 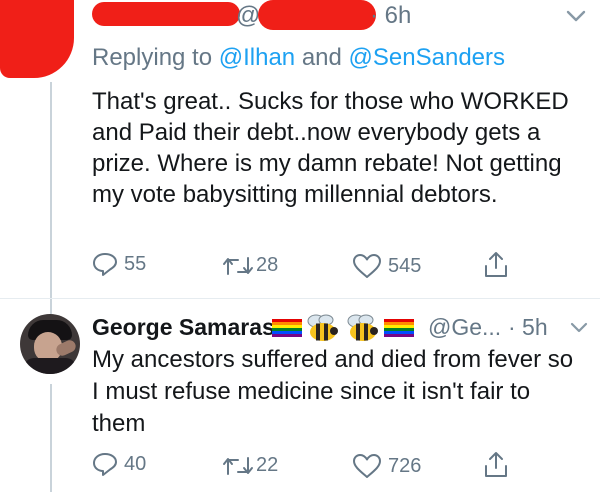 I want to click on retweet-count: 22, so click(x=267, y=465).